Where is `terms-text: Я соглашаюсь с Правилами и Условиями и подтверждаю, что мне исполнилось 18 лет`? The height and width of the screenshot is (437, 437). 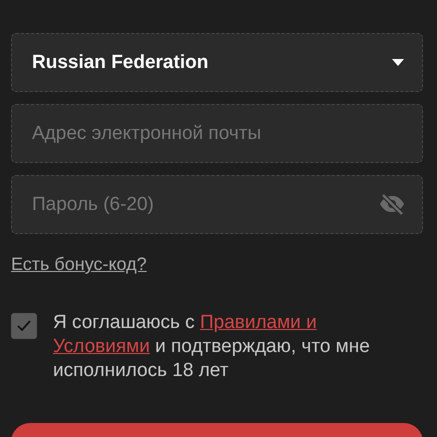
terms-text: Я соглашаюсь с Правилами и Условиями и подтверждаю, что мне исполнилось 18 лет is located at coordinates (212, 347).